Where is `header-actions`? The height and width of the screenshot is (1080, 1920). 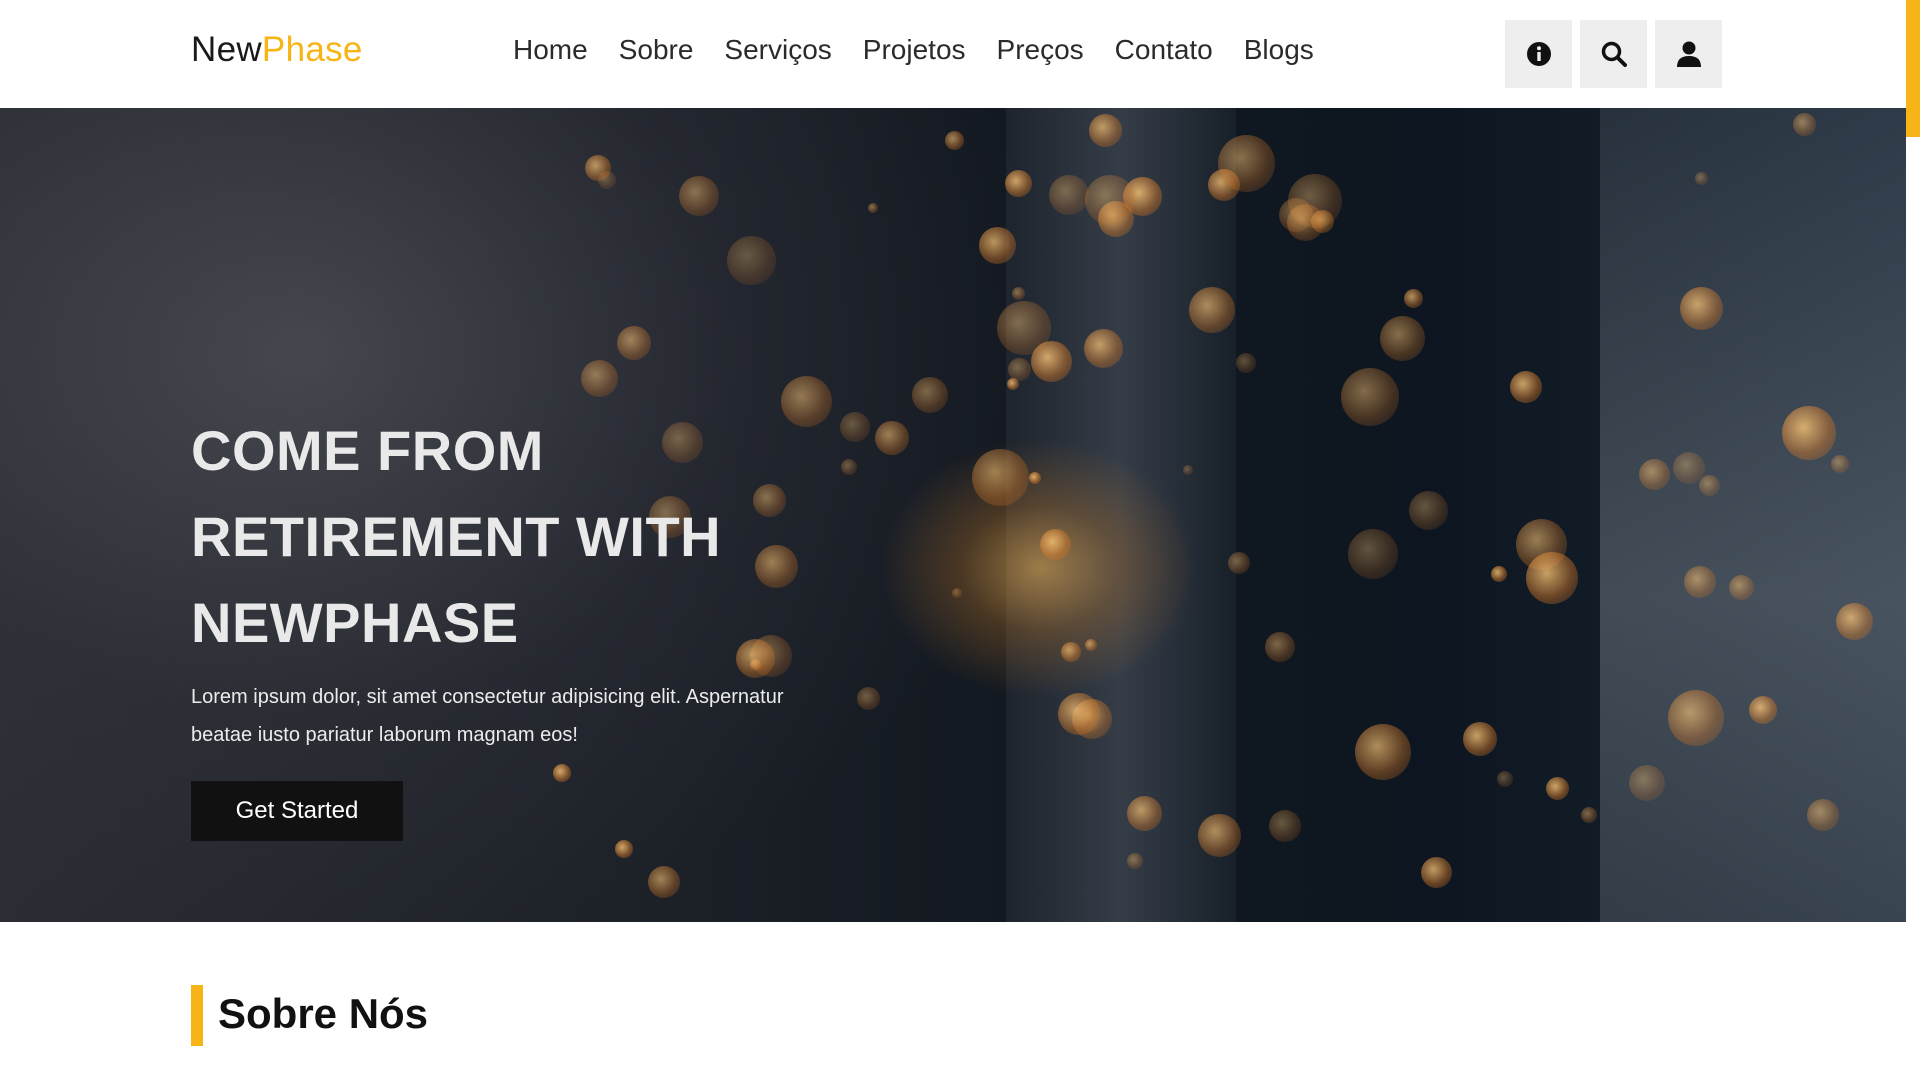 header-actions is located at coordinates (1613, 54).